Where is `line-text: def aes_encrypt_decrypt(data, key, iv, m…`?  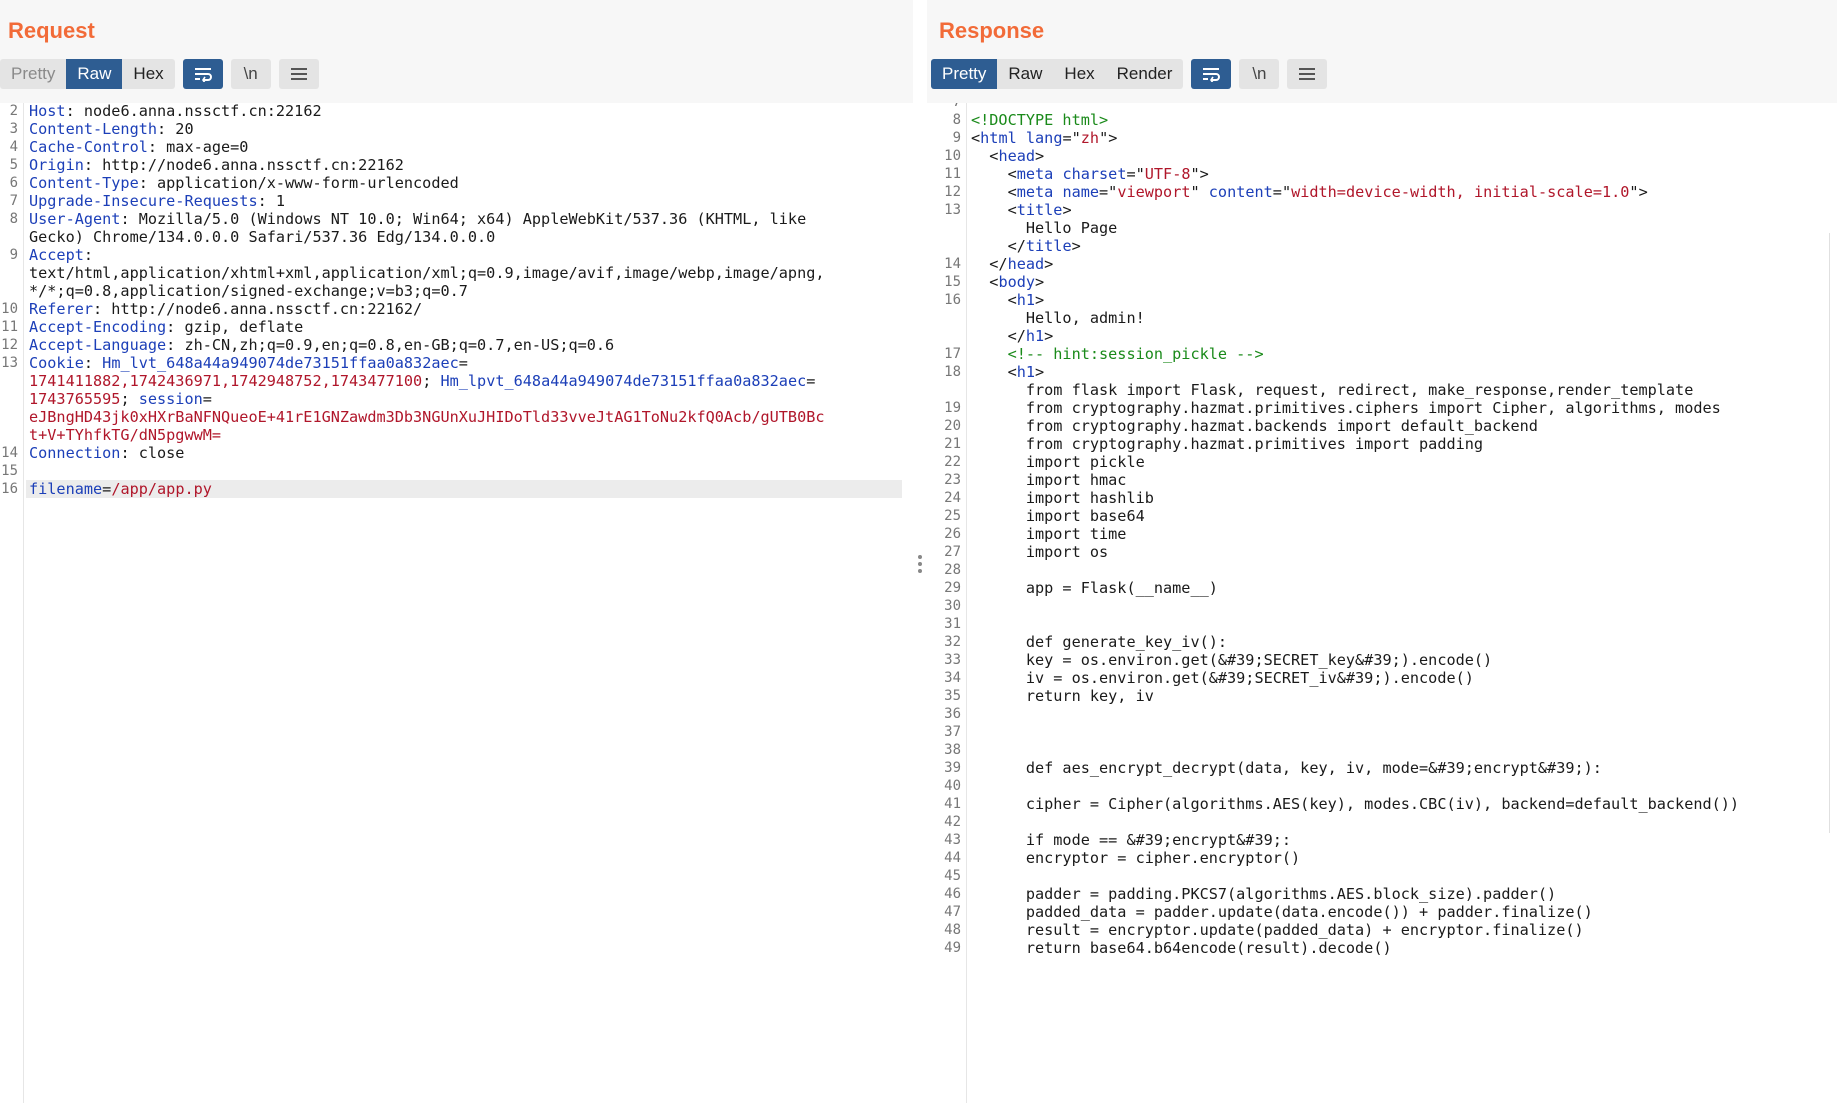 line-text: def aes_encrypt_decrypt(data, key, iv, m… is located at coordinates (1286, 768).